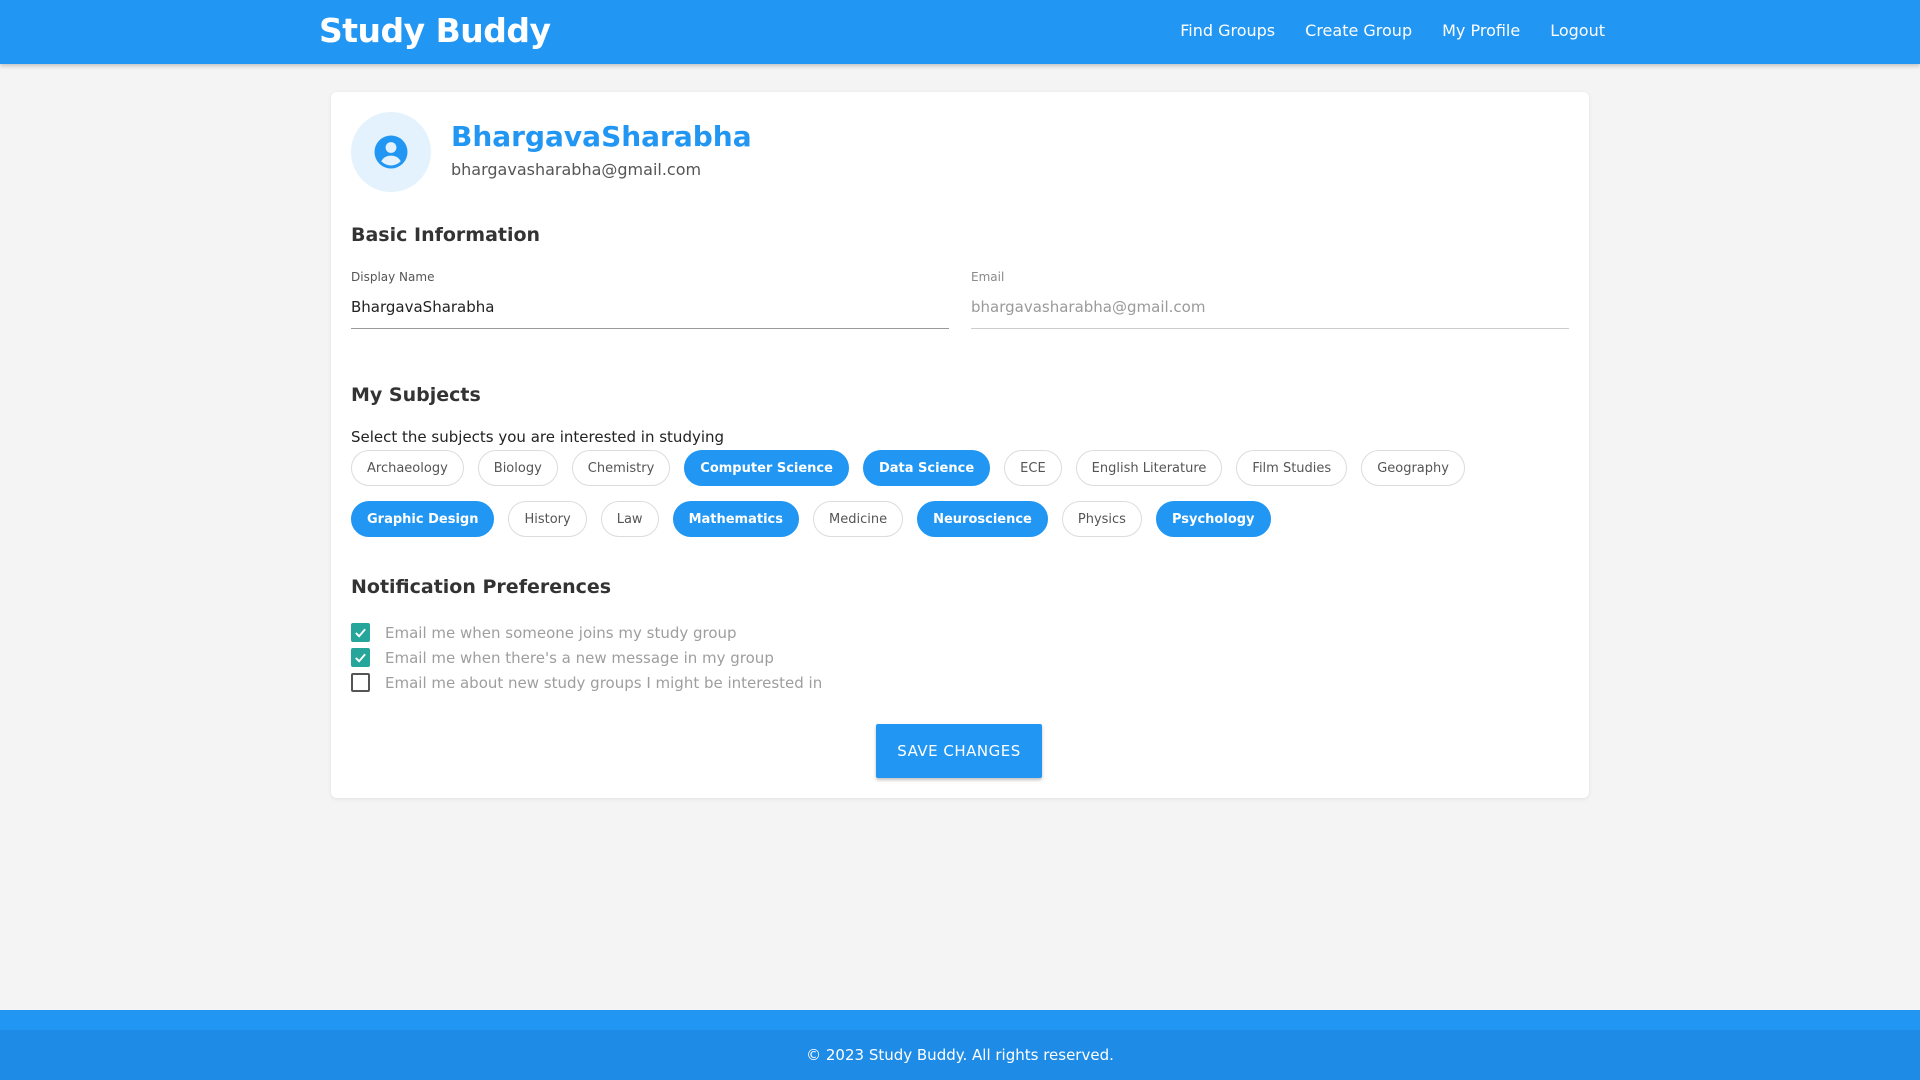 The image size is (1920, 1080). Describe the element at coordinates (1213, 519) in the screenshot. I see `subject-chip-psychology: Psychology` at that location.